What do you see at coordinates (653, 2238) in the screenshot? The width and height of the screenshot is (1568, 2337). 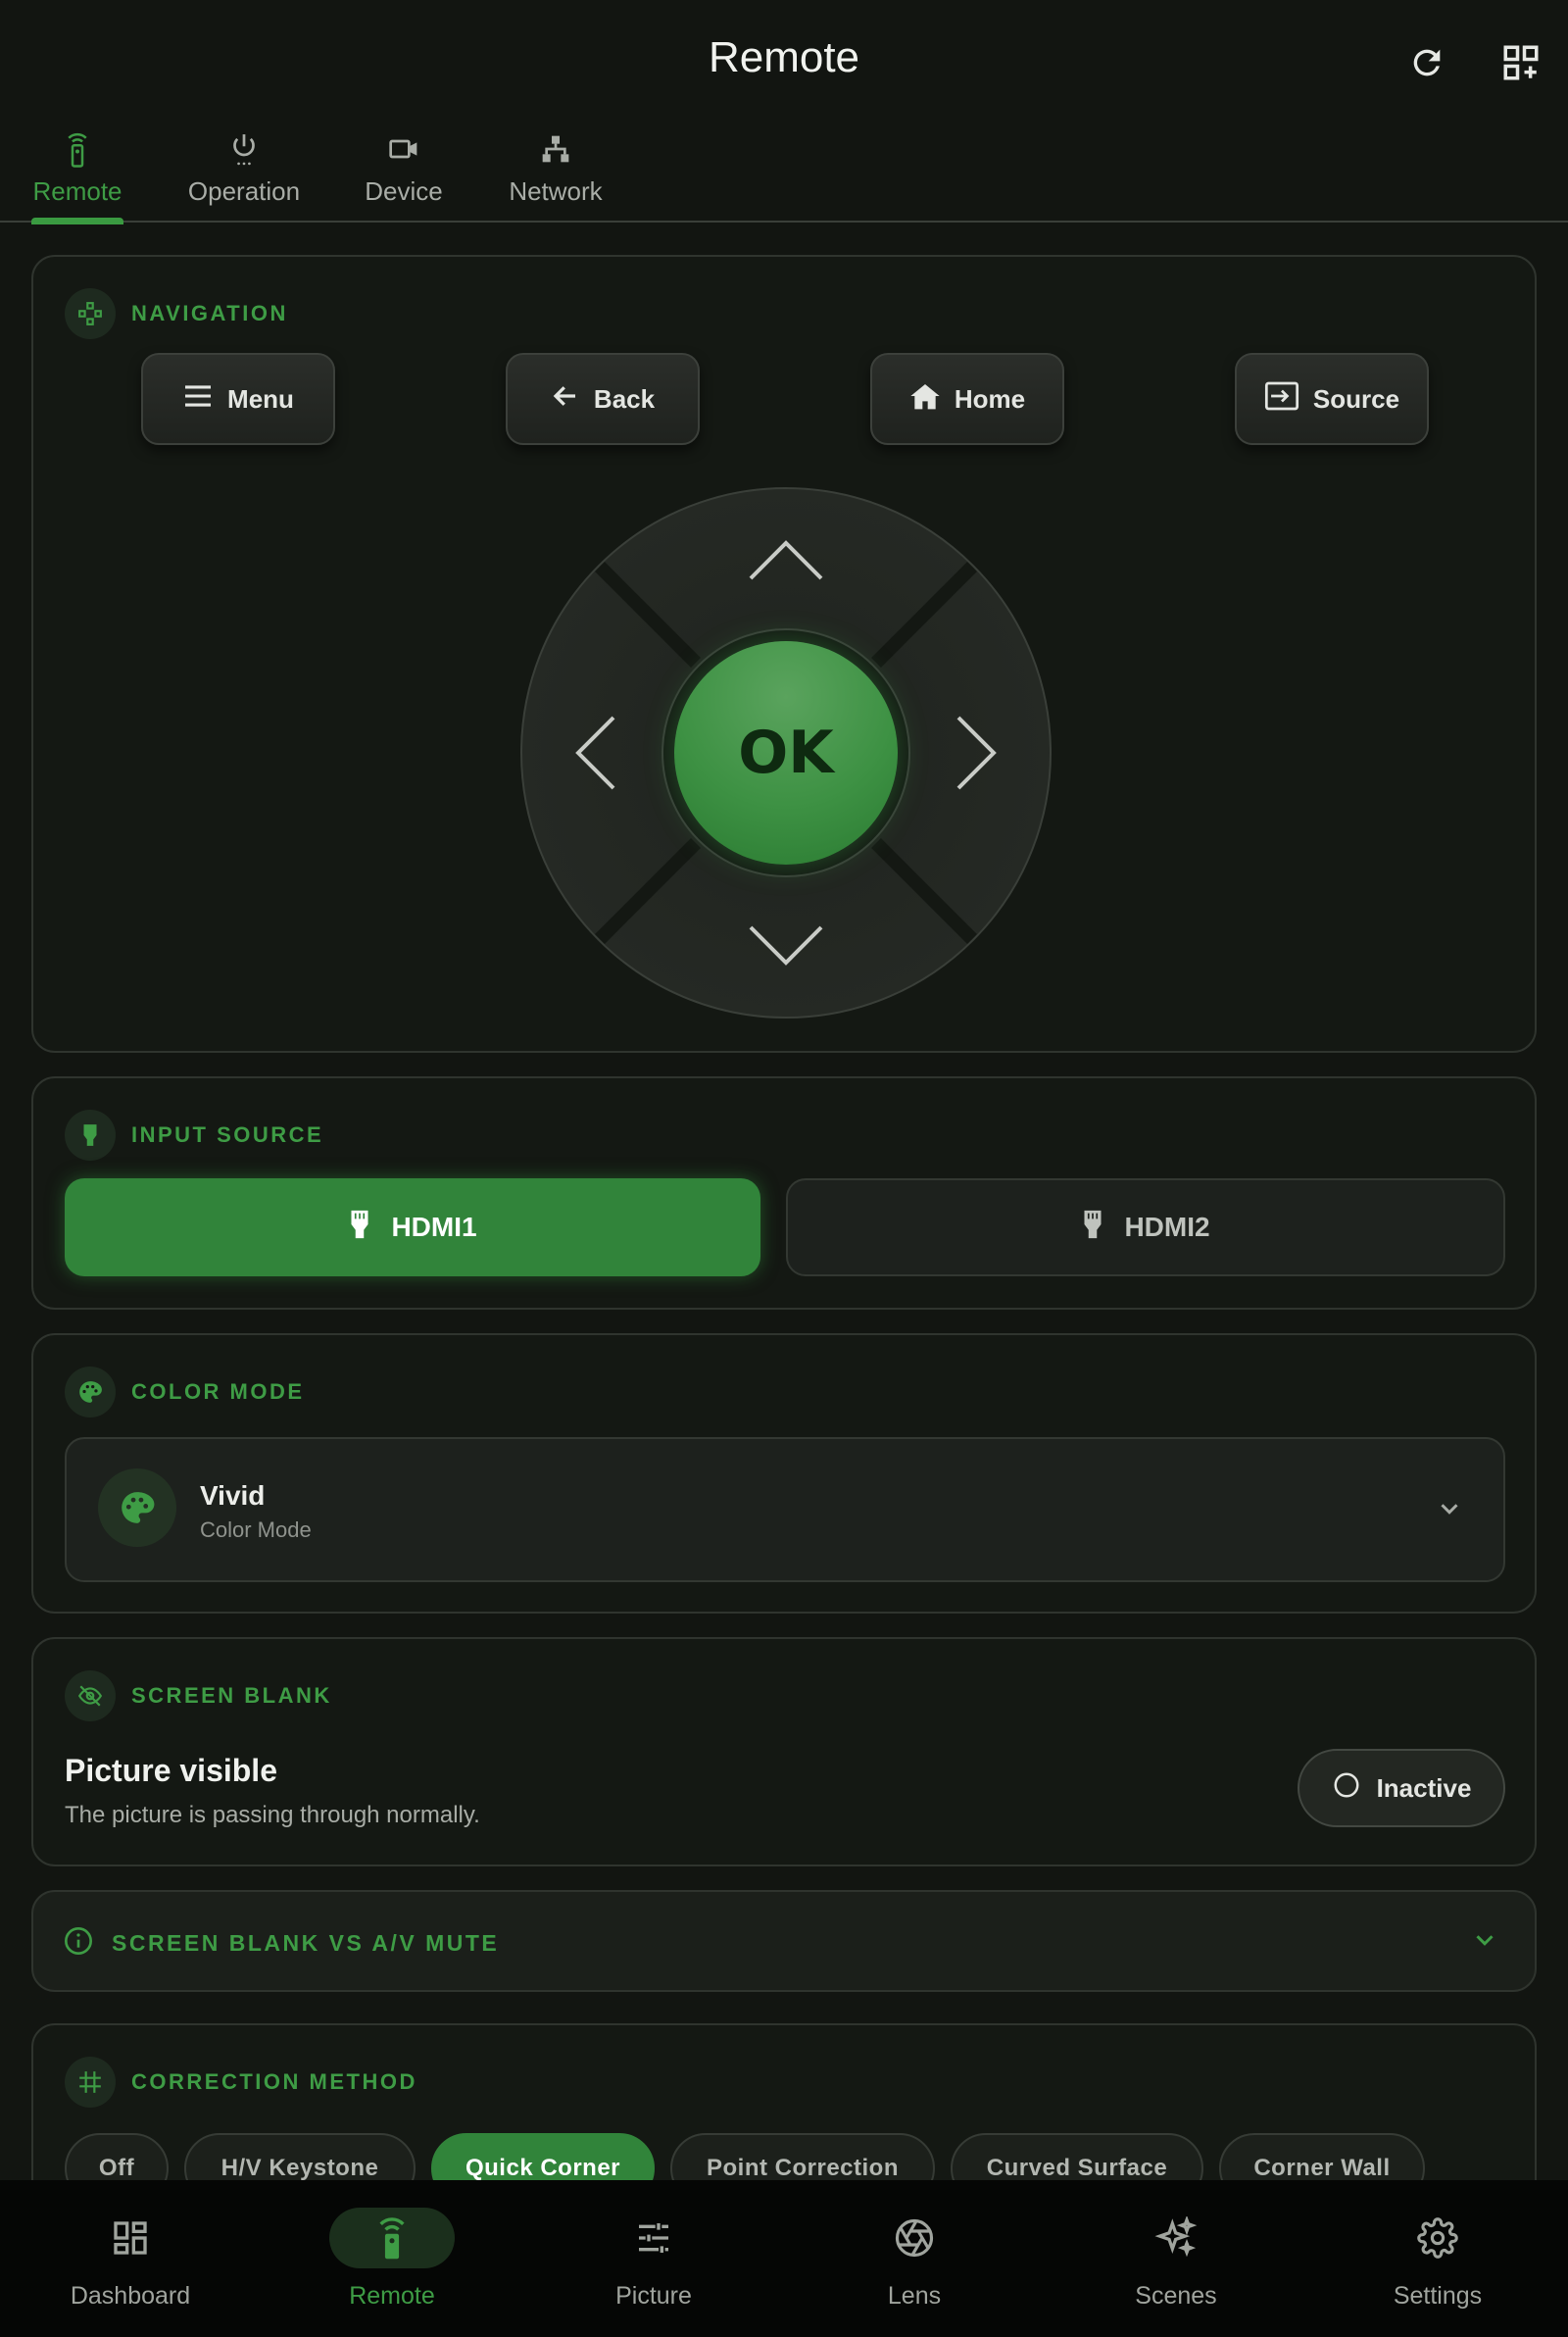 I see `sliders-icon` at bounding box center [653, 2238].